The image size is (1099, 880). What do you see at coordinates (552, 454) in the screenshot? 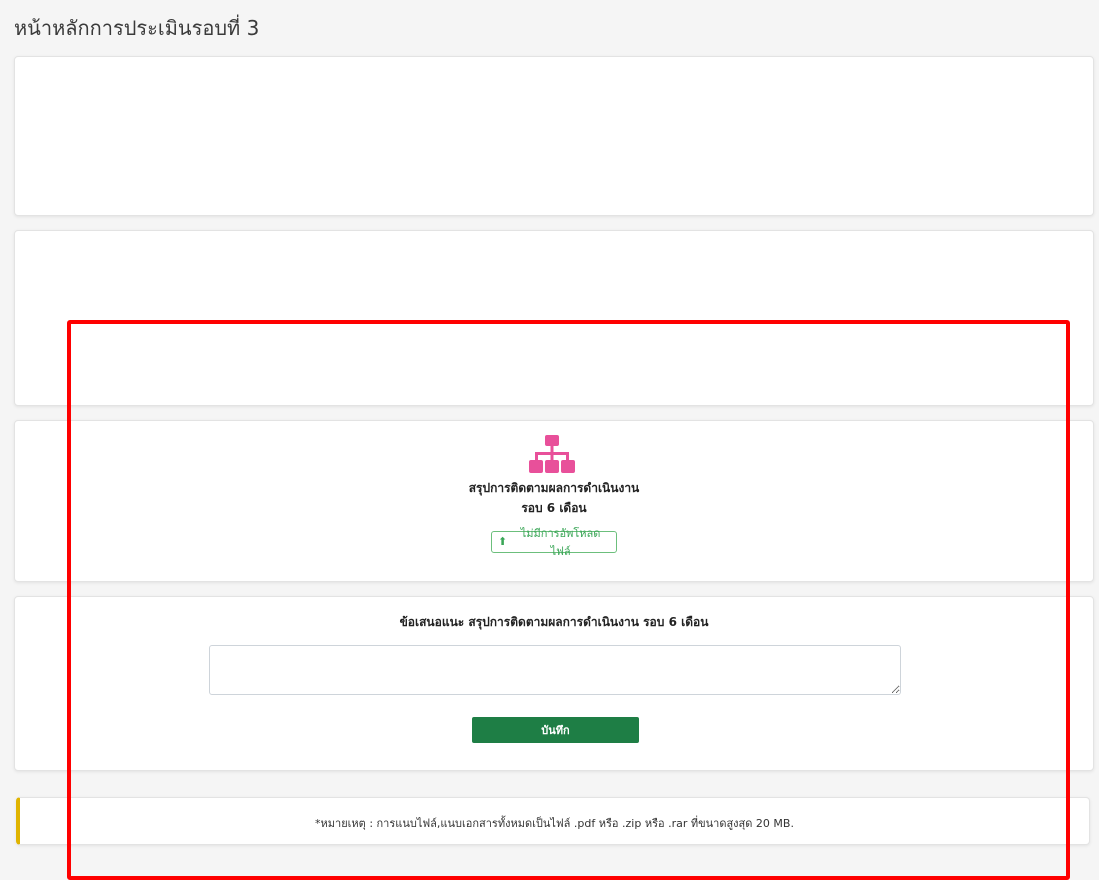
I see `sitemap-icon` at bounding box center [552, 454].